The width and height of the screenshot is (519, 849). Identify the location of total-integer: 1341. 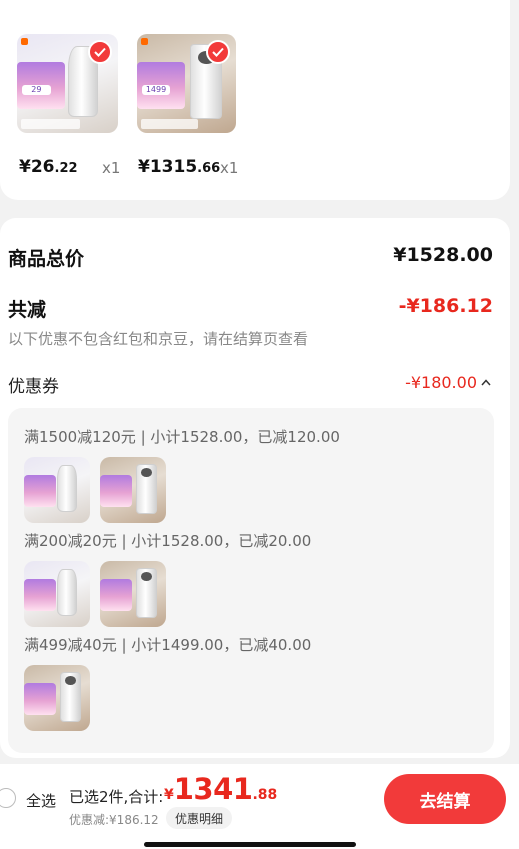
(213, 789).